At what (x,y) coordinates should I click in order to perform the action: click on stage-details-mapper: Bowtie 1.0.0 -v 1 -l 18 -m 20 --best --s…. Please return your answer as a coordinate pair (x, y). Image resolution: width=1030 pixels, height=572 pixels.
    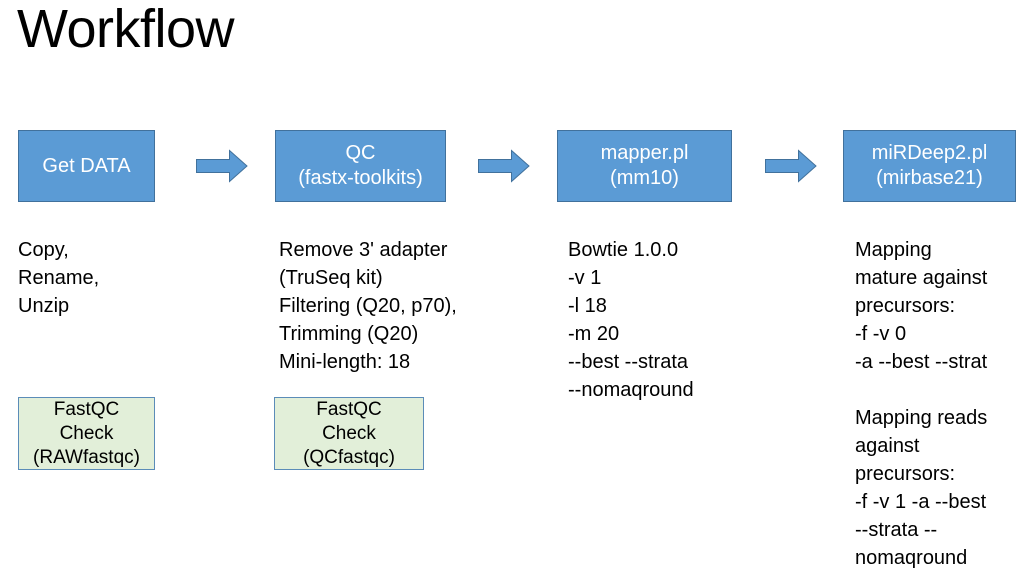
    Looking at the image, I should click on (631, 320).